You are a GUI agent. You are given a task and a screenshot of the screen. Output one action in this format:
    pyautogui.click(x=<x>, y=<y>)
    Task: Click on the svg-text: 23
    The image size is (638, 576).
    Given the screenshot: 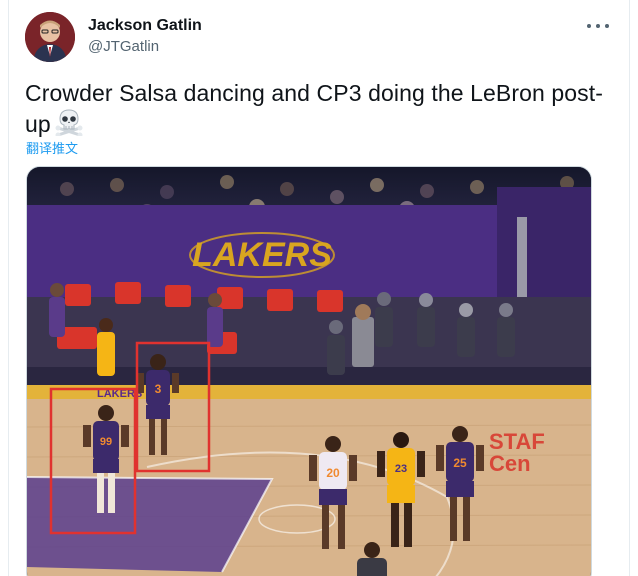 What is the action you would take?
    pyautogui.click(x=401, y=469)
    